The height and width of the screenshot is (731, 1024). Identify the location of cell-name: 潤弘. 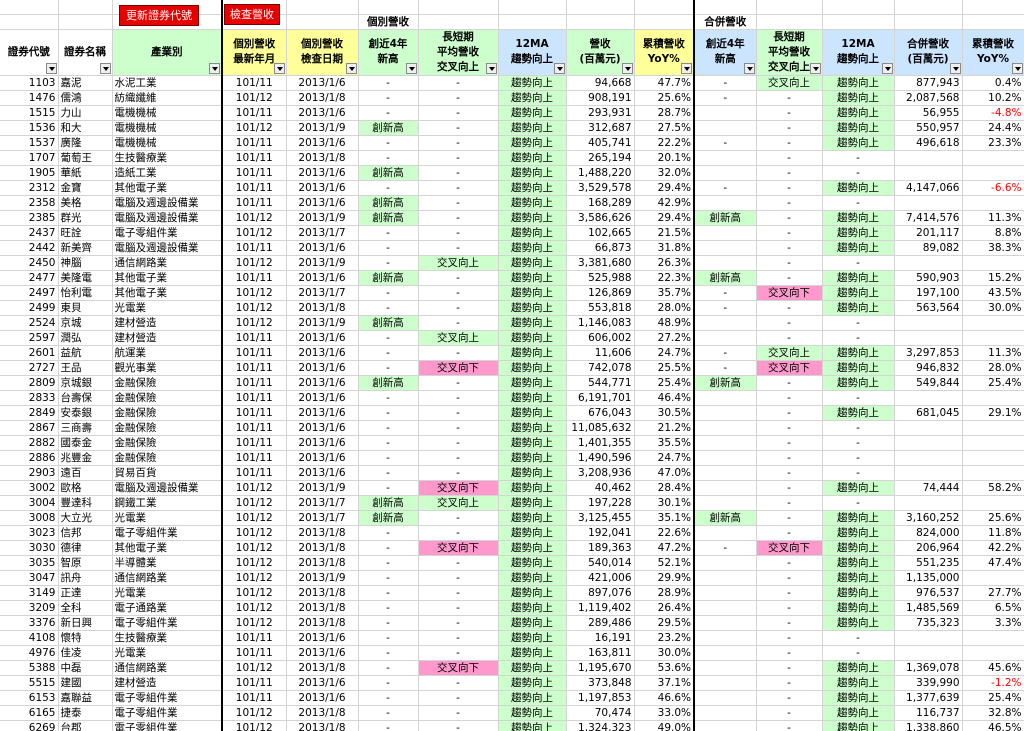
(85, 338).